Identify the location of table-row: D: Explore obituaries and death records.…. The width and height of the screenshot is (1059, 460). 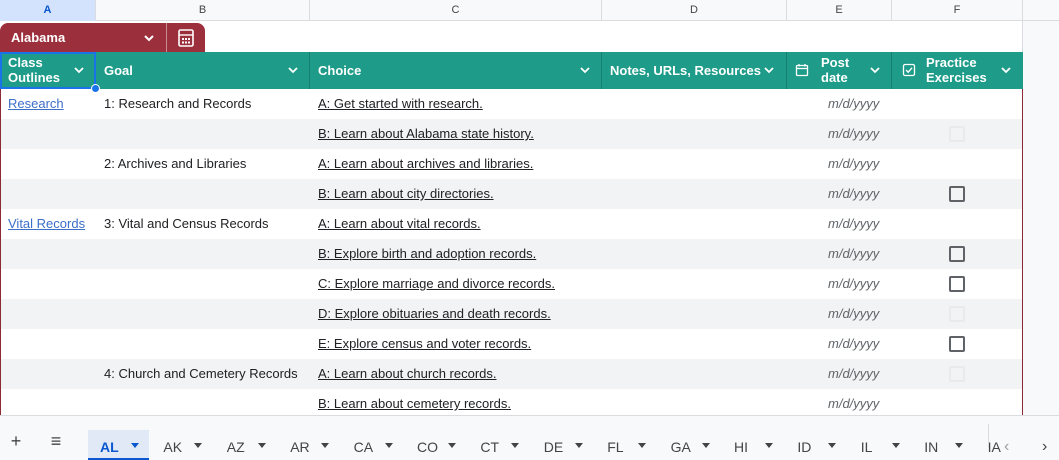
(511, 314).